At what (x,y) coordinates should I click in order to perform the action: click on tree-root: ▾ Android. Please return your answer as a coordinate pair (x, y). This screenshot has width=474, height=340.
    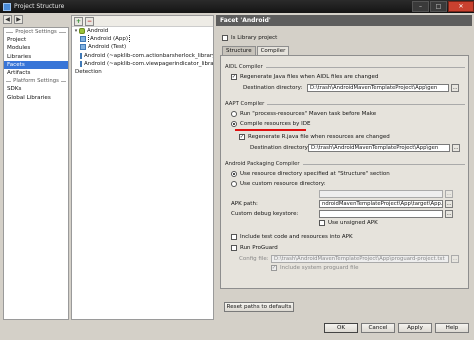
    Looking at the image, I should click on (142, 31).